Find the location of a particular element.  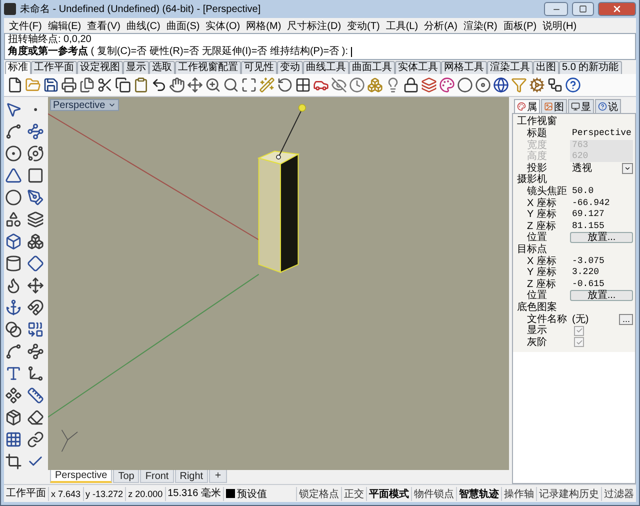

gumball-handle is located at coordinates (291, 132).